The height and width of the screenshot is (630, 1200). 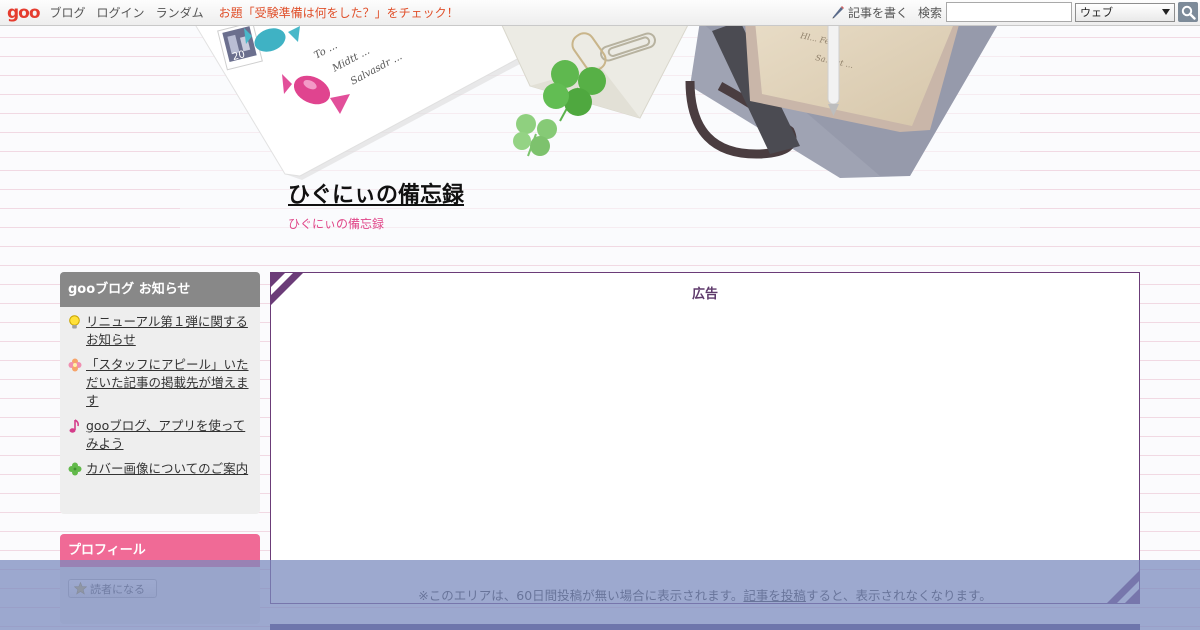 I want to click on music-note-icon, so click(x=77, y=435).